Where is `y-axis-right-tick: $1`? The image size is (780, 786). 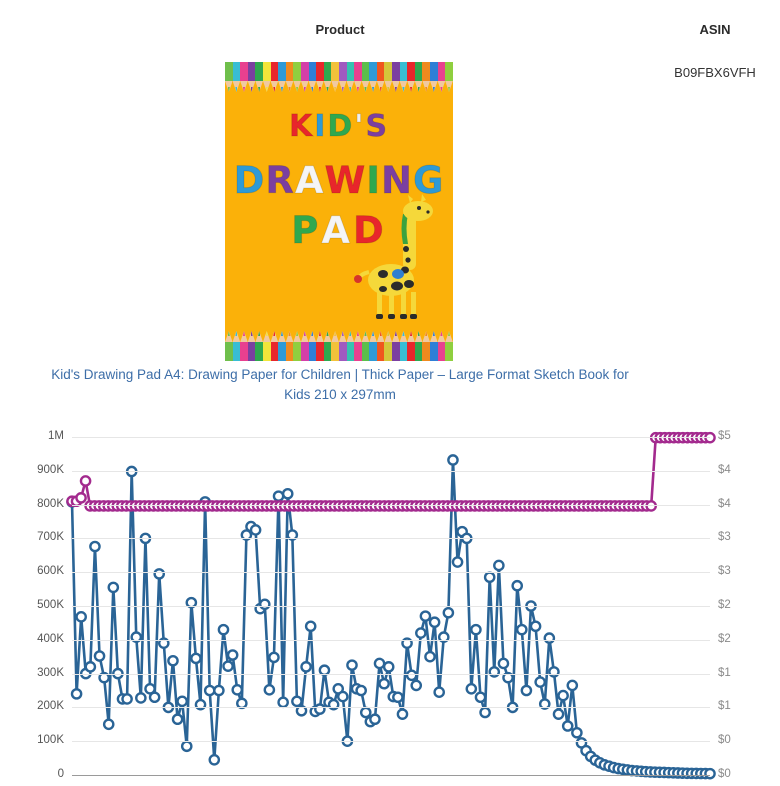 y-axis-right-tick: $1 is located at coordinates (724, 673).